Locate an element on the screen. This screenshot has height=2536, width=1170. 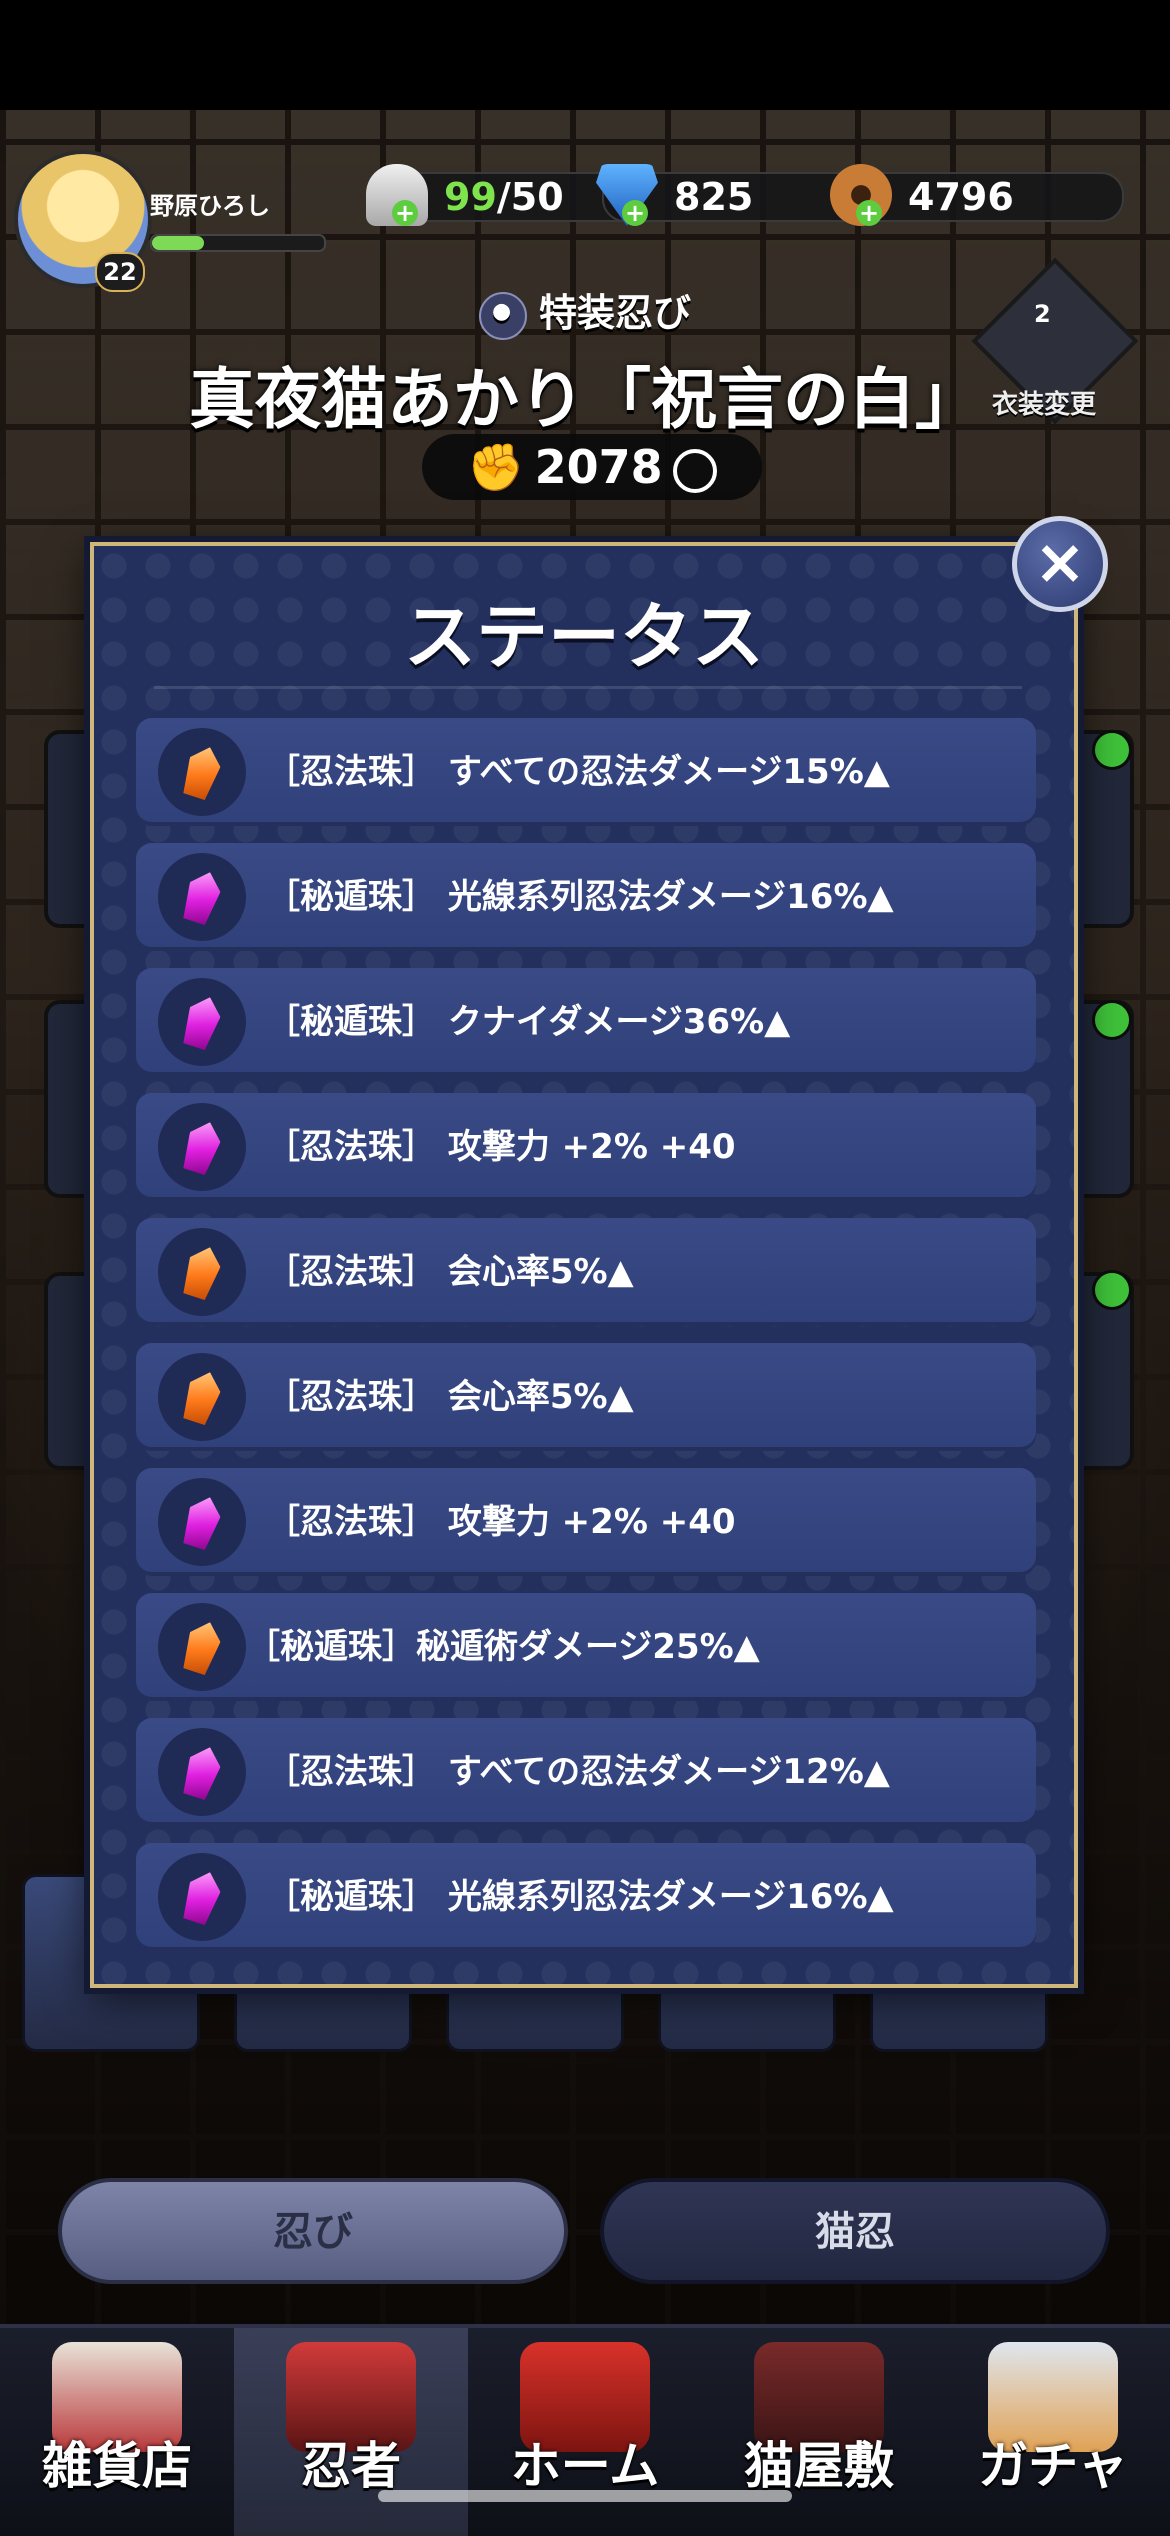
status-text: ［秘遁珠］ クナイダメージ36%▲ is located at coordinates (528, 1022).